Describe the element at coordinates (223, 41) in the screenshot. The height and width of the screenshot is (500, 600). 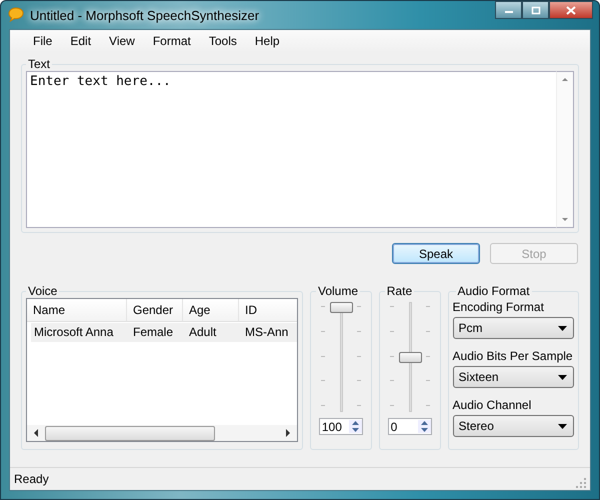
I see `menu-item: Tools` at that location.